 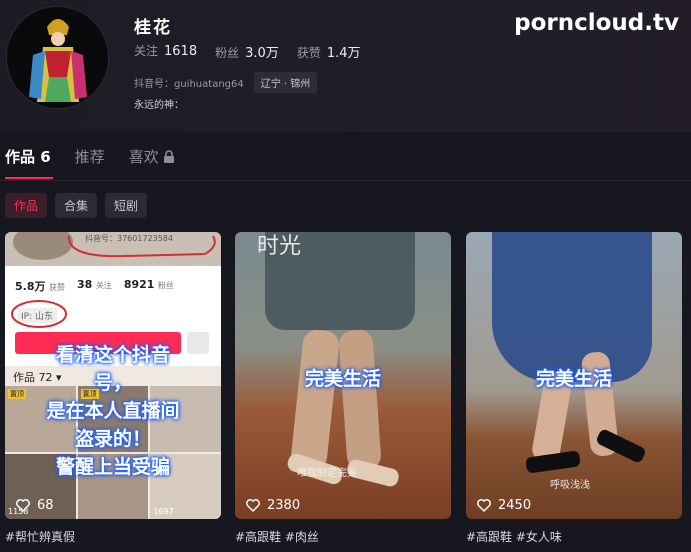 What do you see at coordinates (279, 246) in the screenshot?
I see `top-text: 时光` at bounding box center [279, 246].